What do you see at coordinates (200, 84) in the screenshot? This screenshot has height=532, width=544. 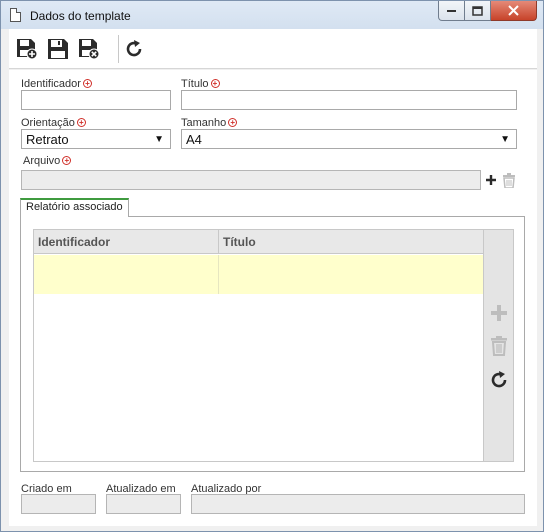 I see `titulo-label: Título +` at bounding box center [200, 84].